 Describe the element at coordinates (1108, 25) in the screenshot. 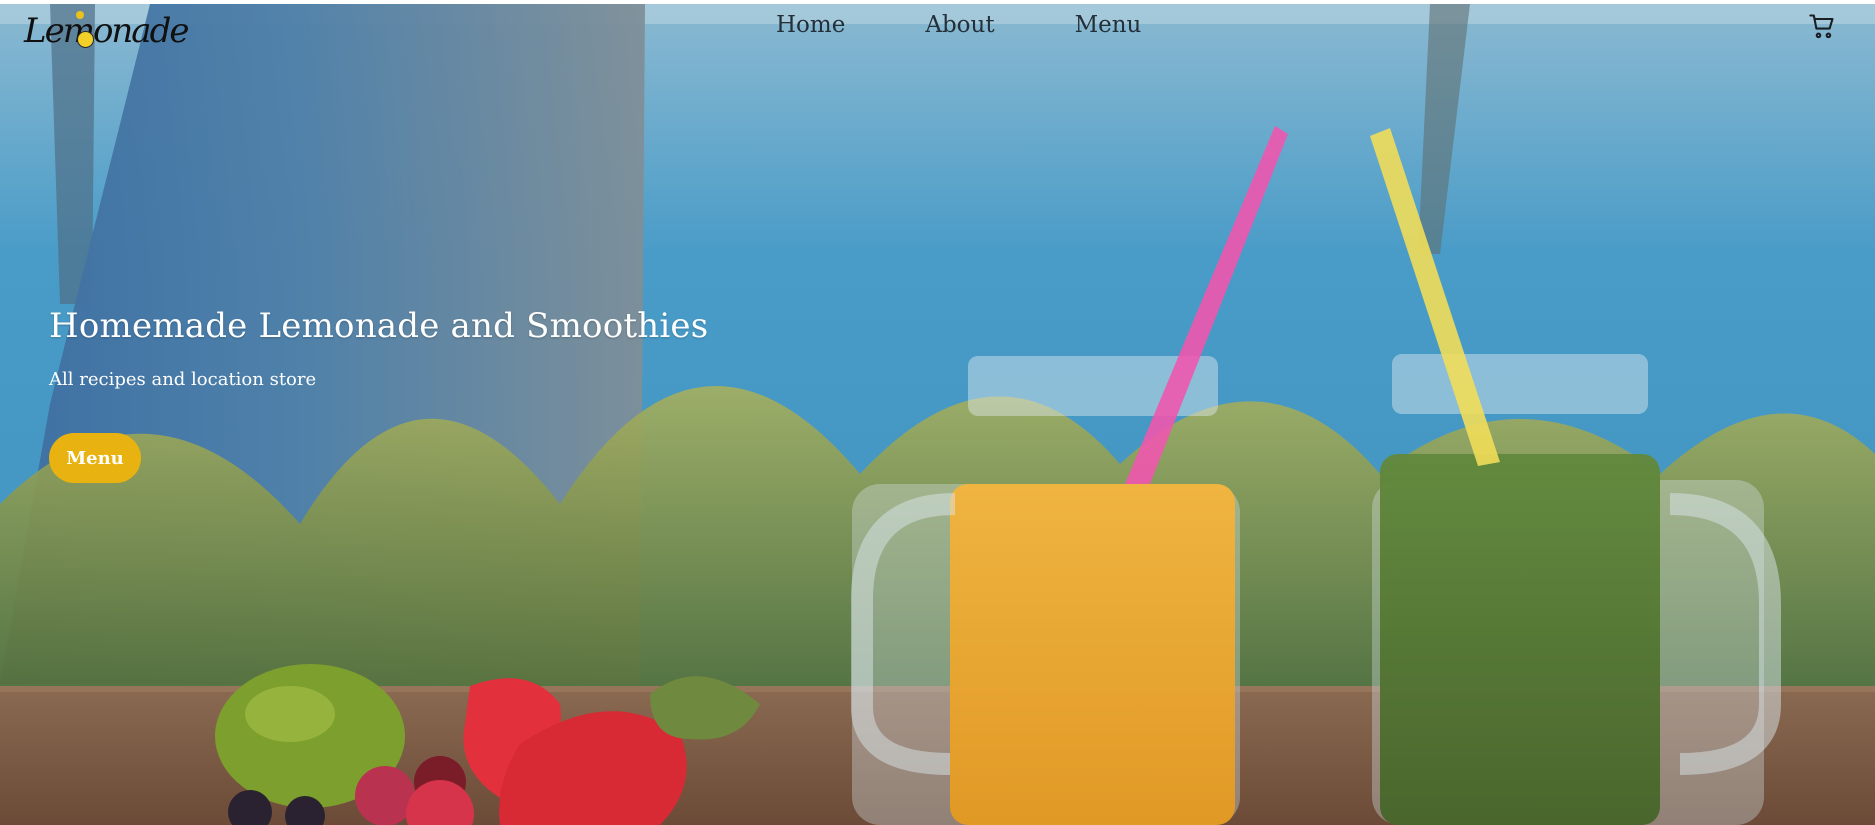

I see `nav-menu-link: Menu` at that location.